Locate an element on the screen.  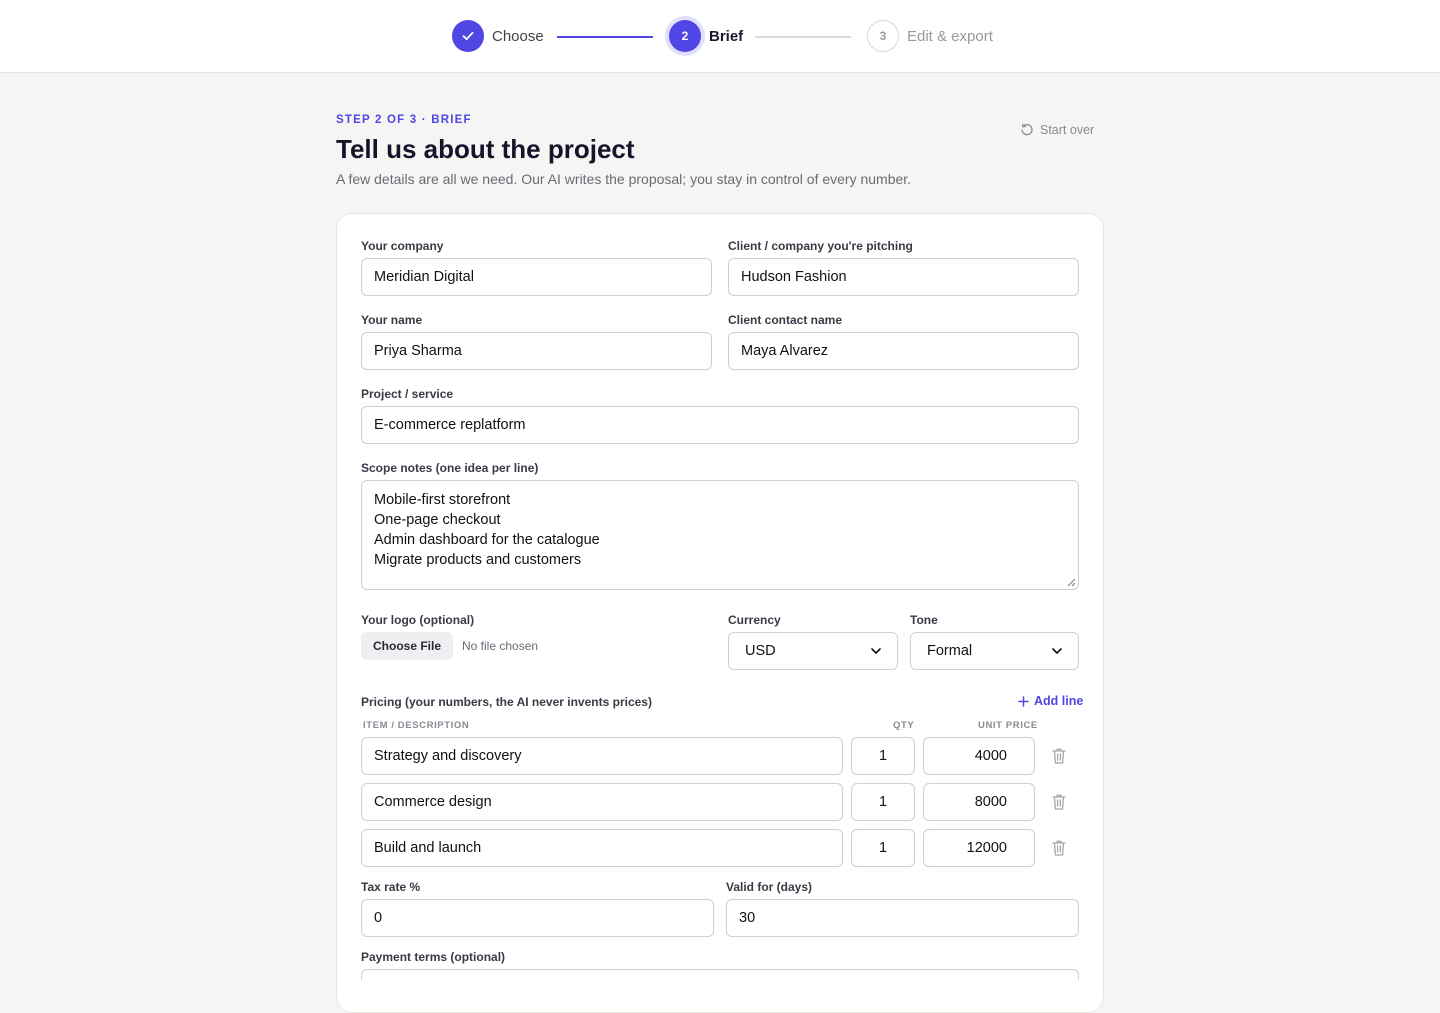
step-edit-export: 3 Edit & export is located at coordinates (930, 36).